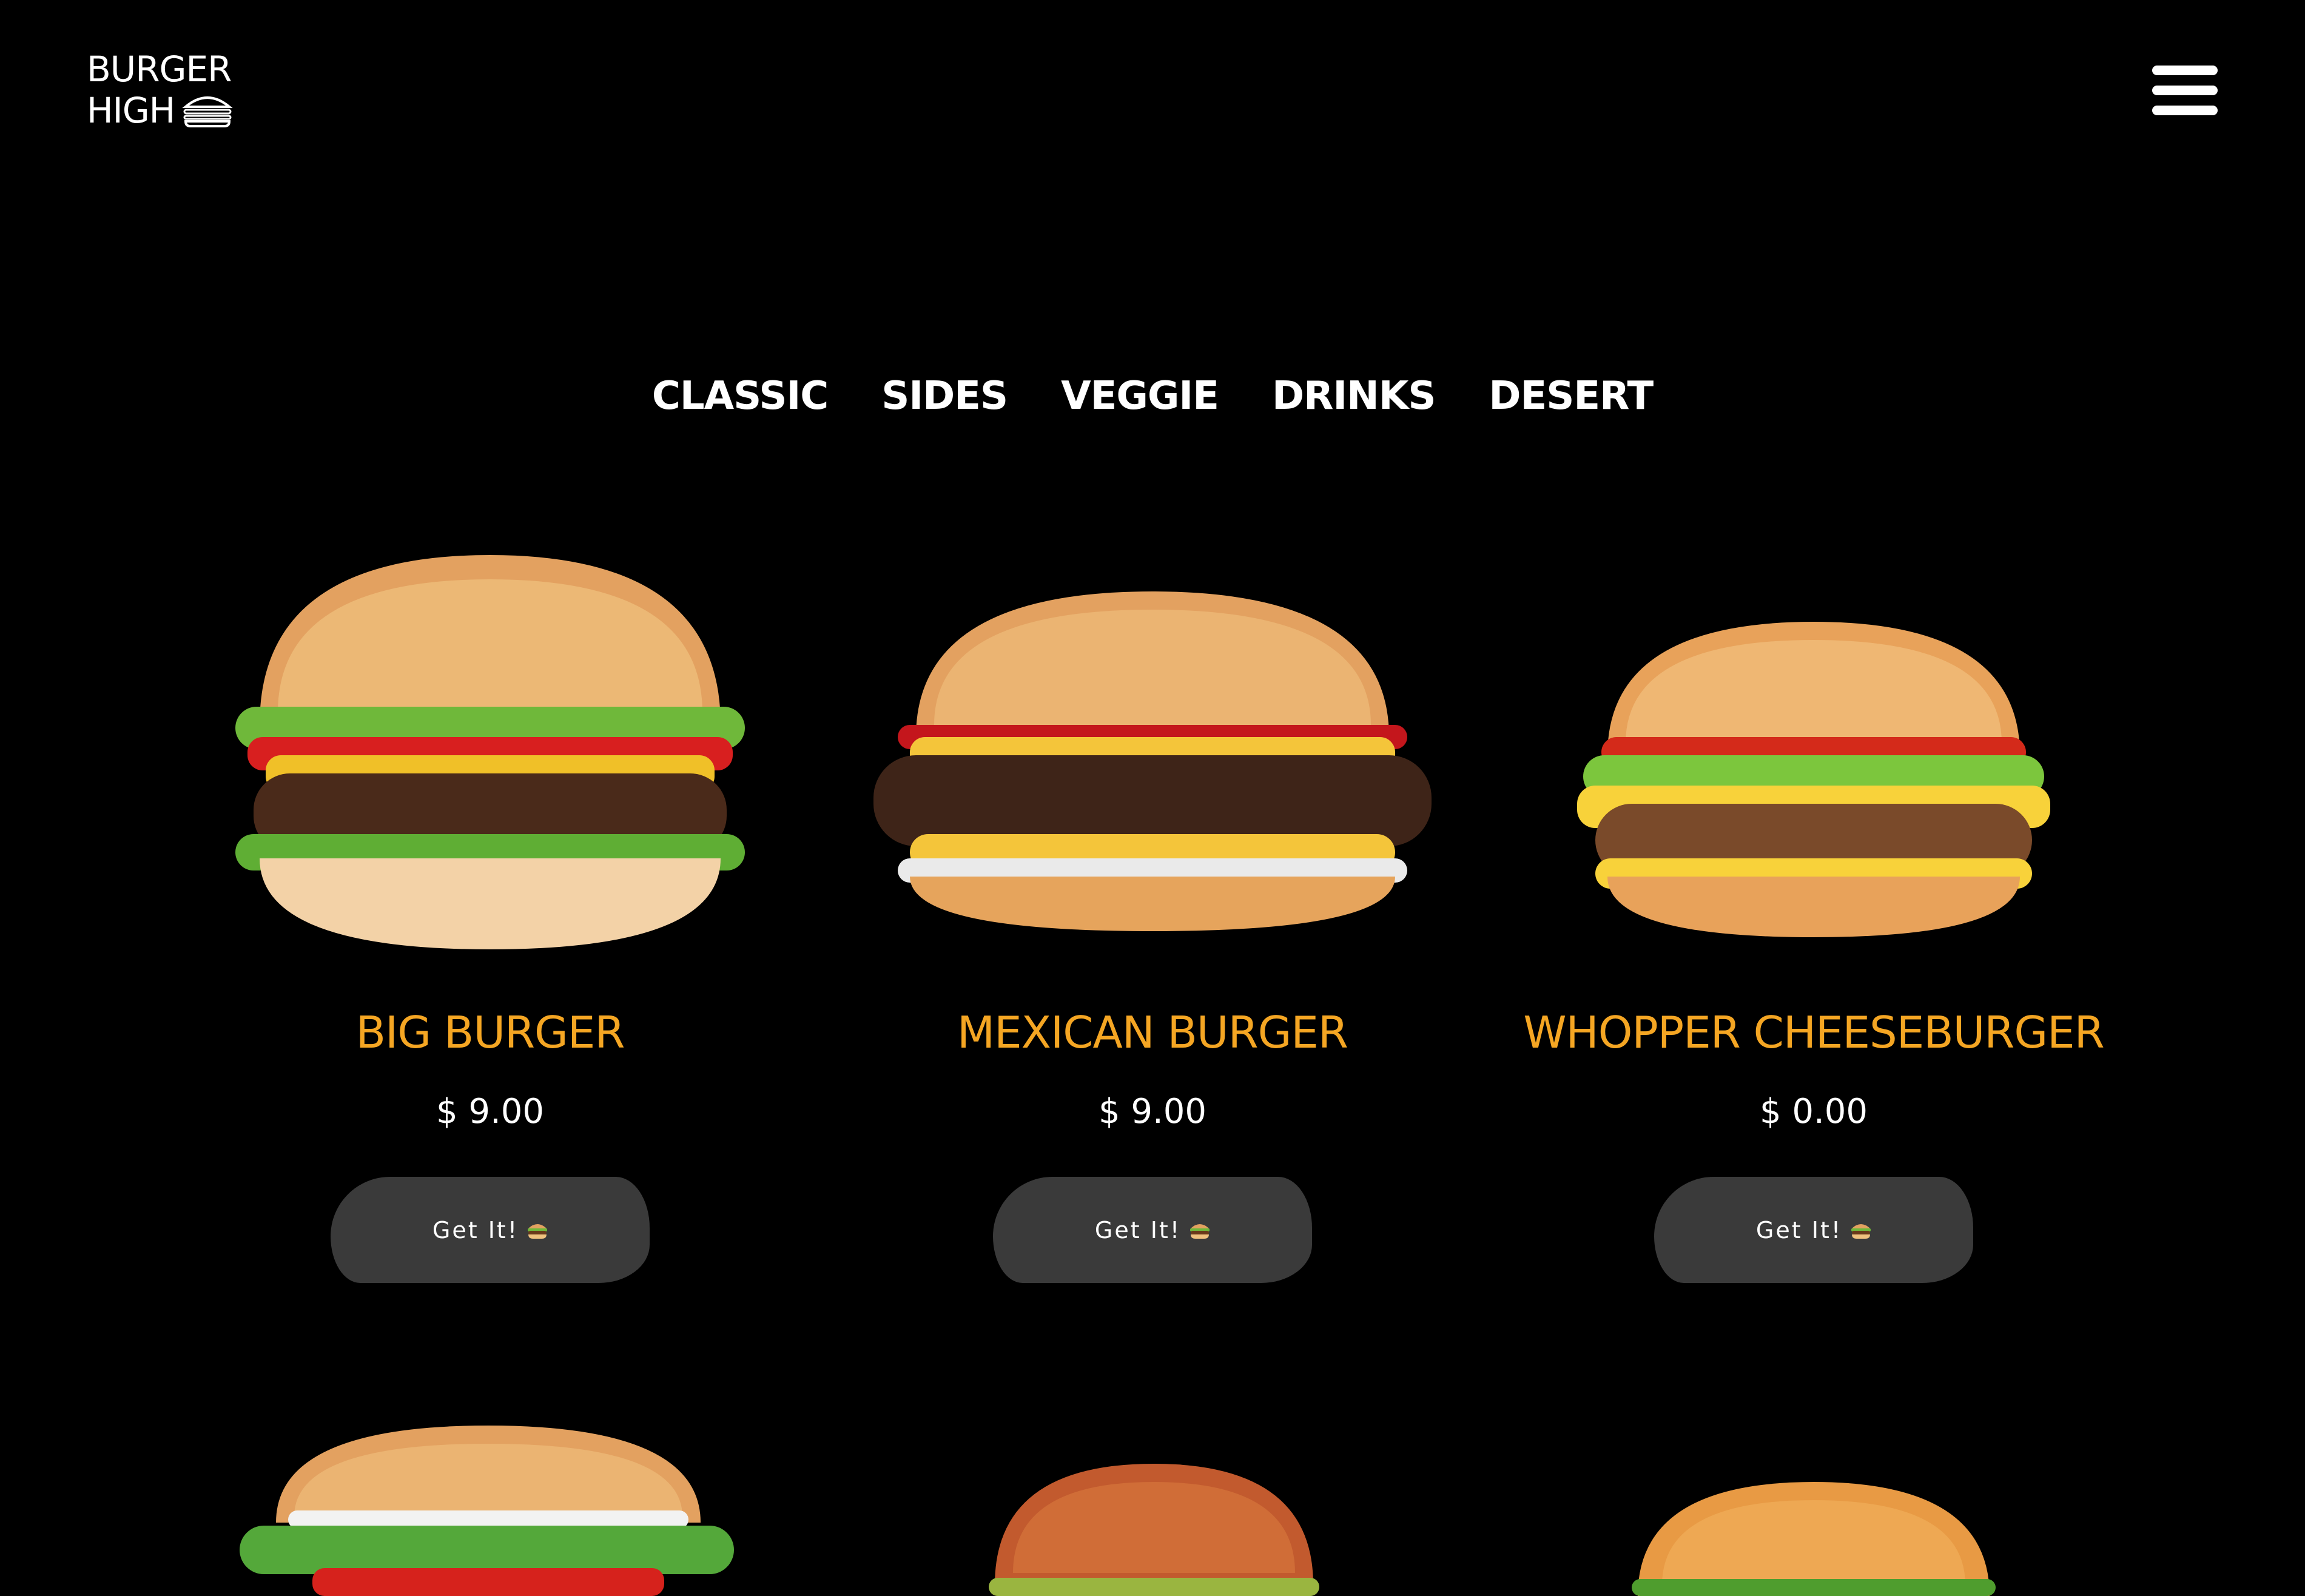  Describe the element at coordinates (1813, 1032) in the screenshot. I see `menu-item-name: WHOPPER CHEESEBURGER` at that location.